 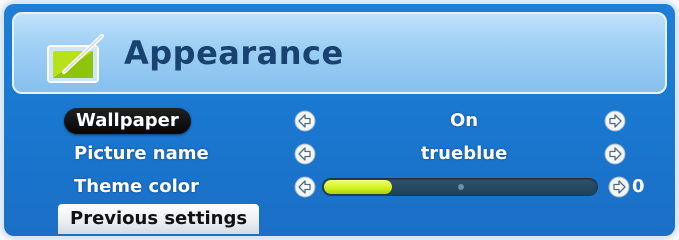 I want to click on setting-row-wallpaper: Wallpaper On, so click(x=339, y=122).